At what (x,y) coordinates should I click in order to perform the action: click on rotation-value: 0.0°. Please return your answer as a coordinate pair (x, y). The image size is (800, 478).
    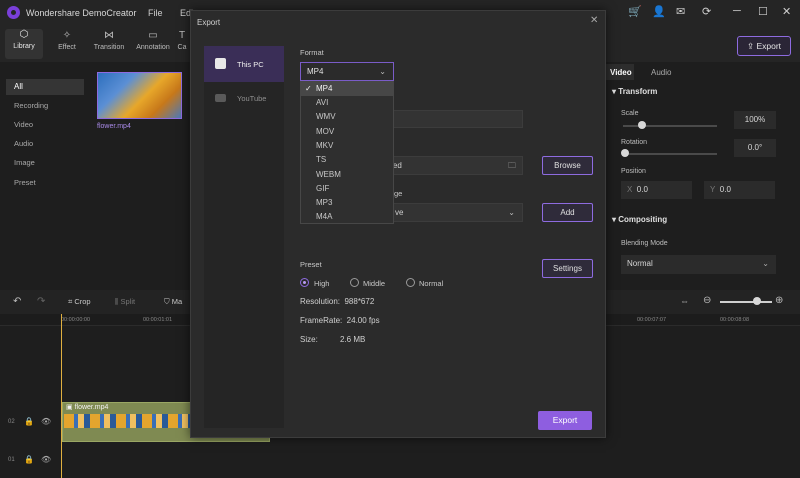
    Looking at the image, I should click on (755, 148).